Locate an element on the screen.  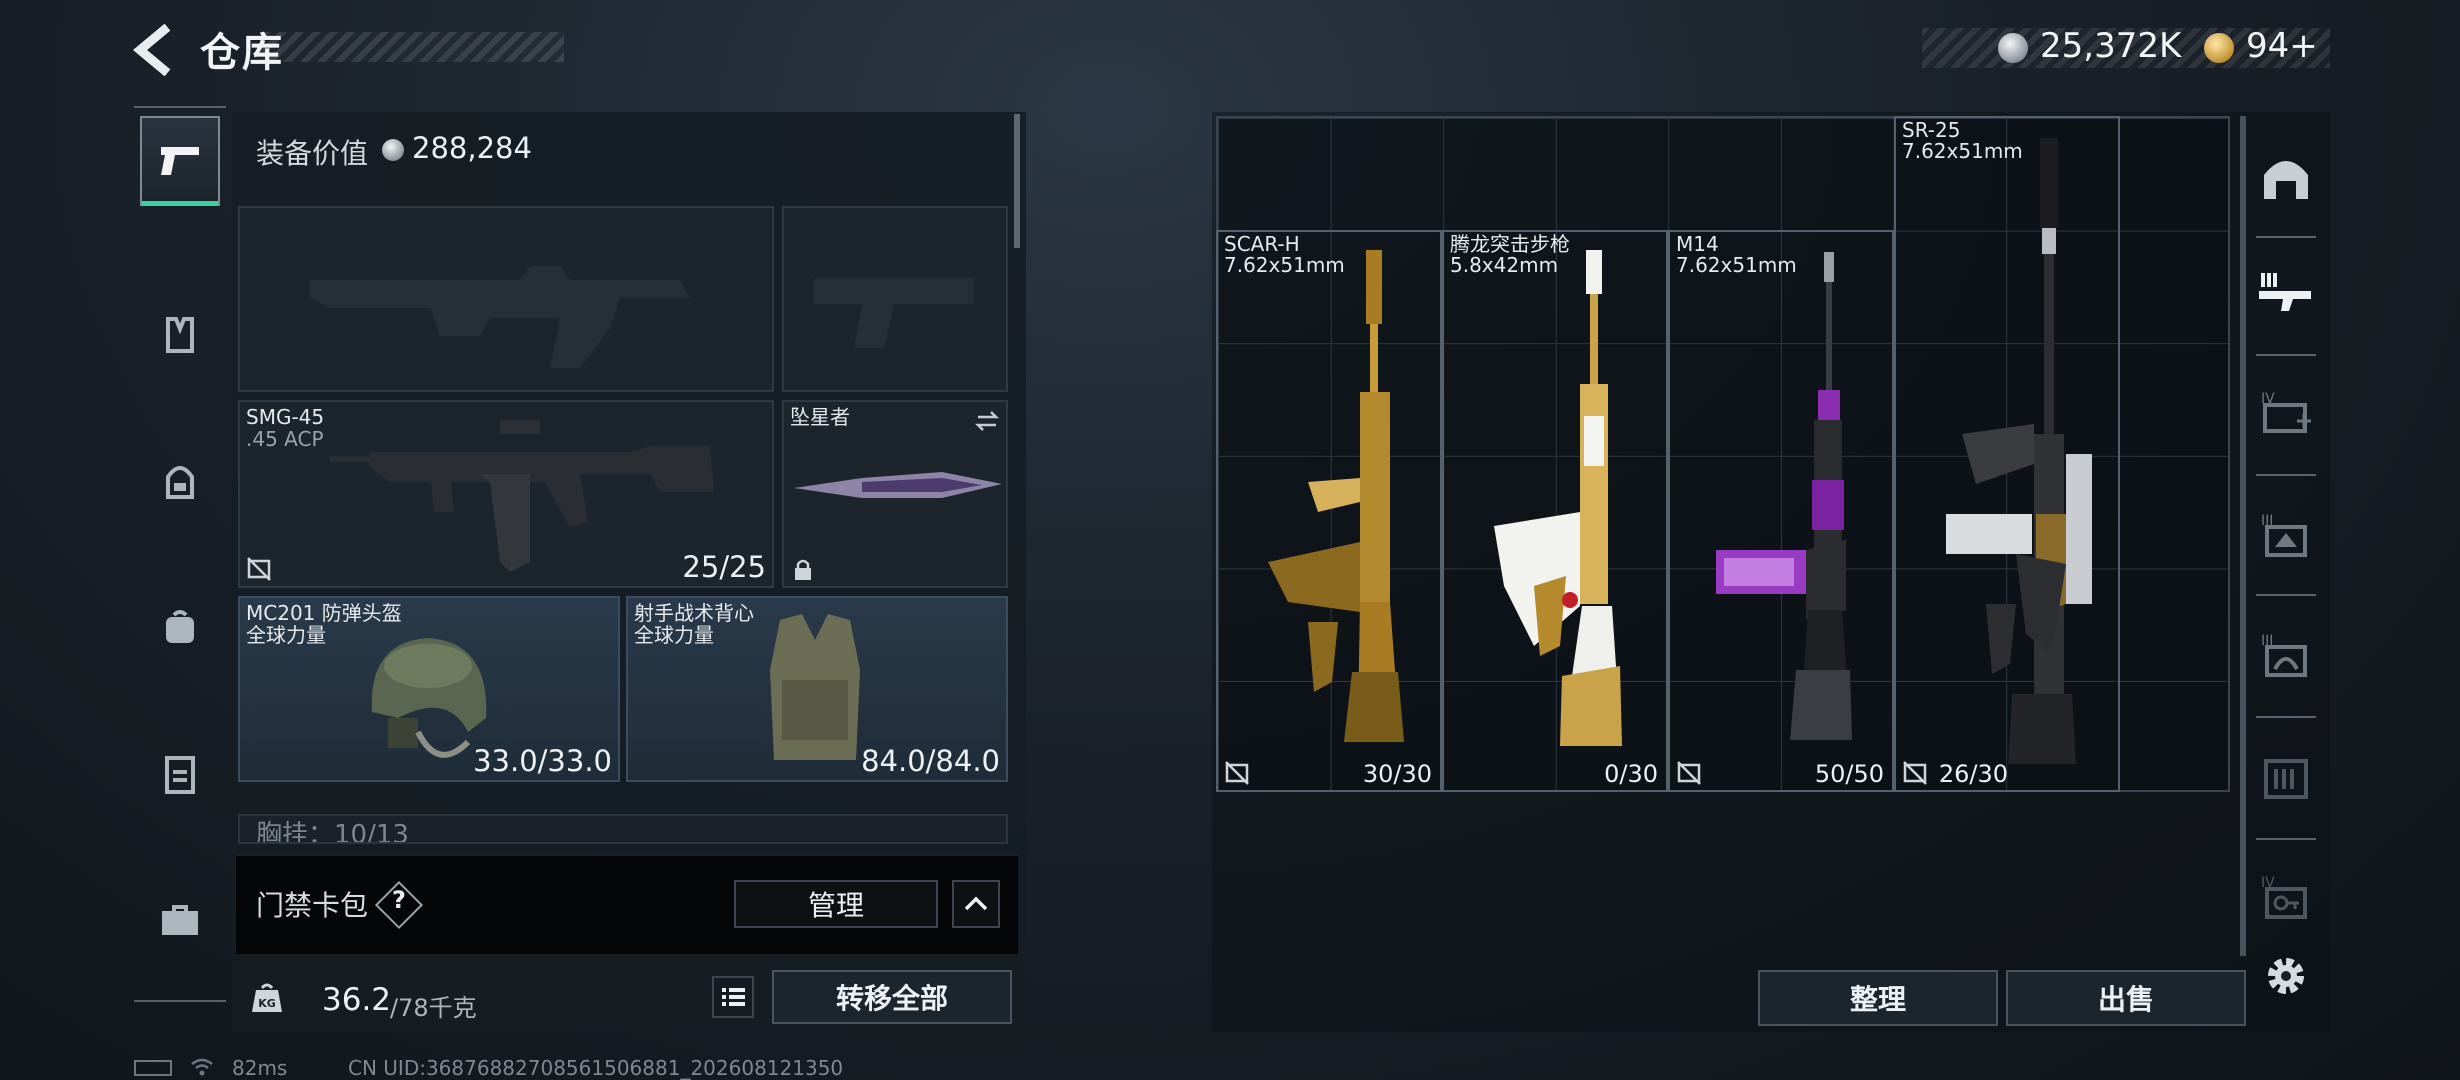
chest-rig-tier-icon is located at coordinates (2286, 779).